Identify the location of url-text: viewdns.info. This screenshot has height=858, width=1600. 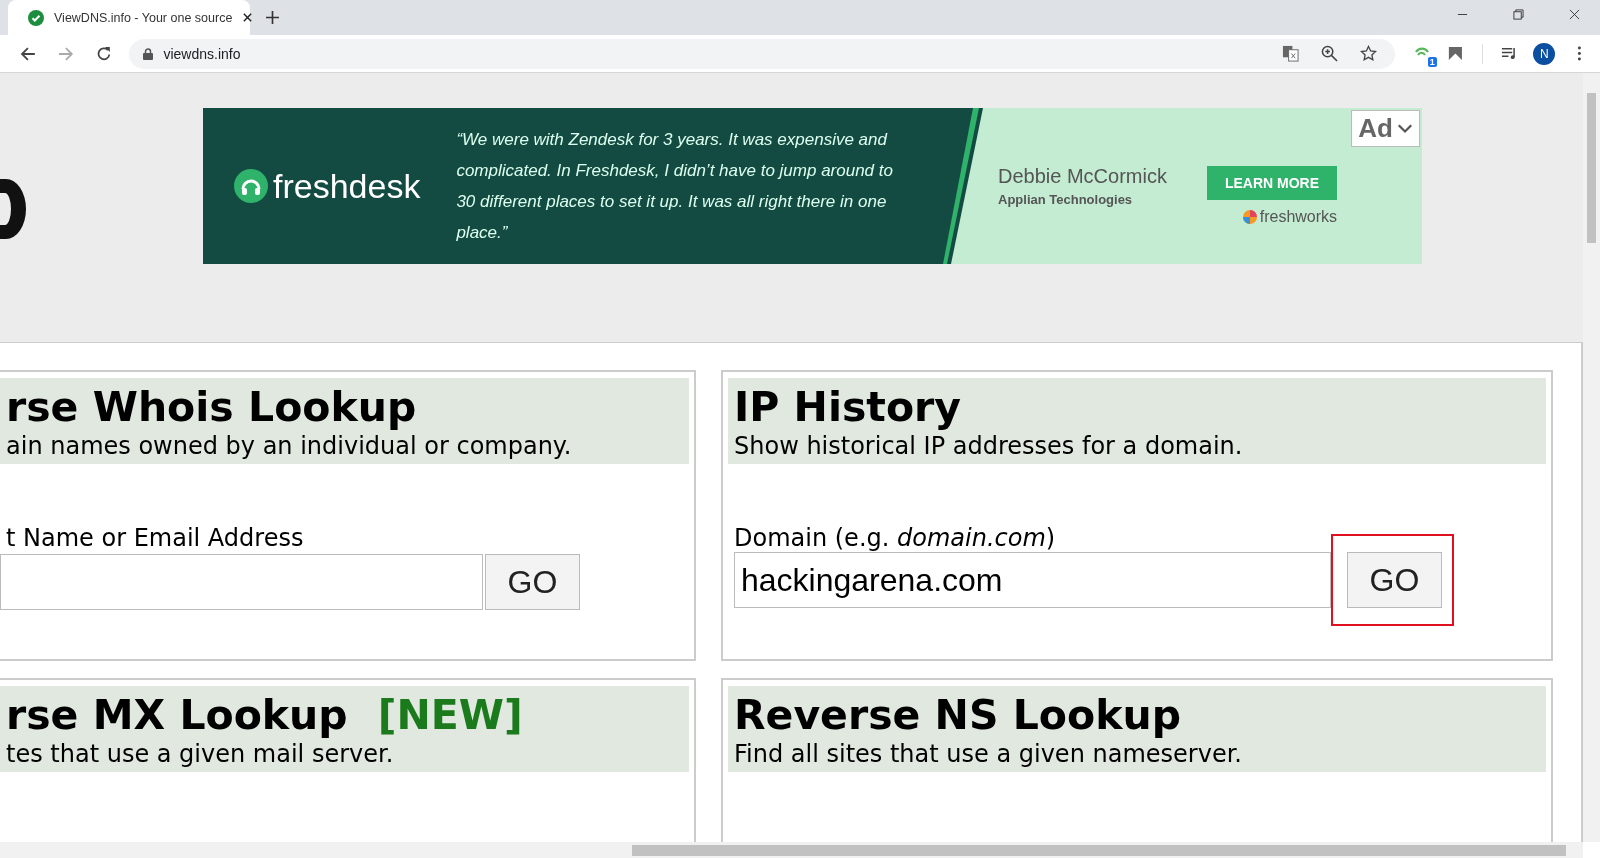
(202, 53).